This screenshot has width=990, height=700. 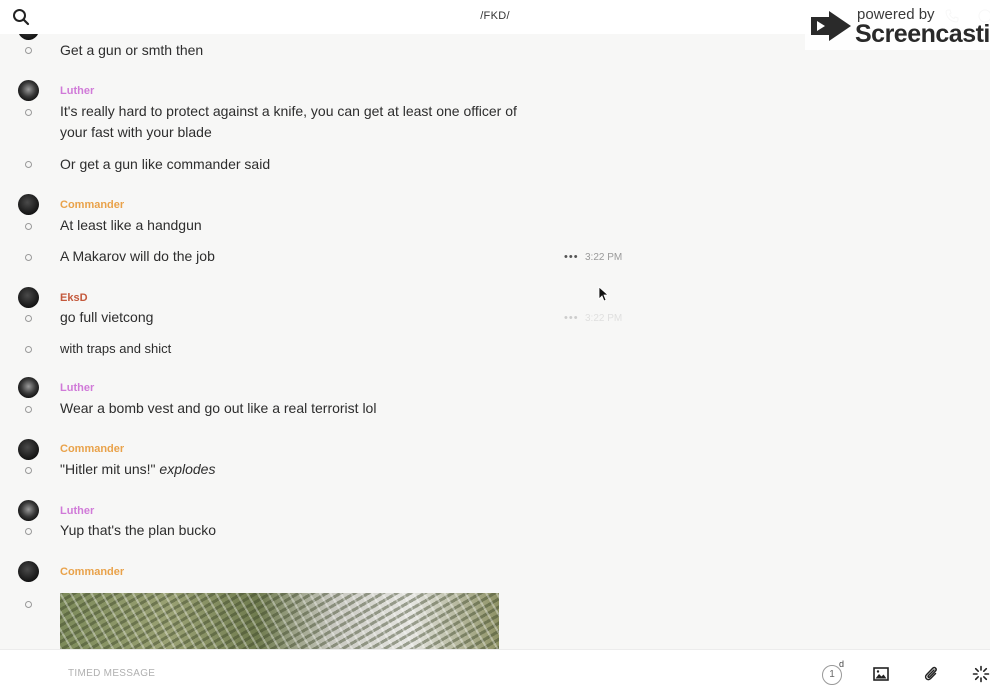 I want to click on sender-name: EksD, so click(x=74, y=298).